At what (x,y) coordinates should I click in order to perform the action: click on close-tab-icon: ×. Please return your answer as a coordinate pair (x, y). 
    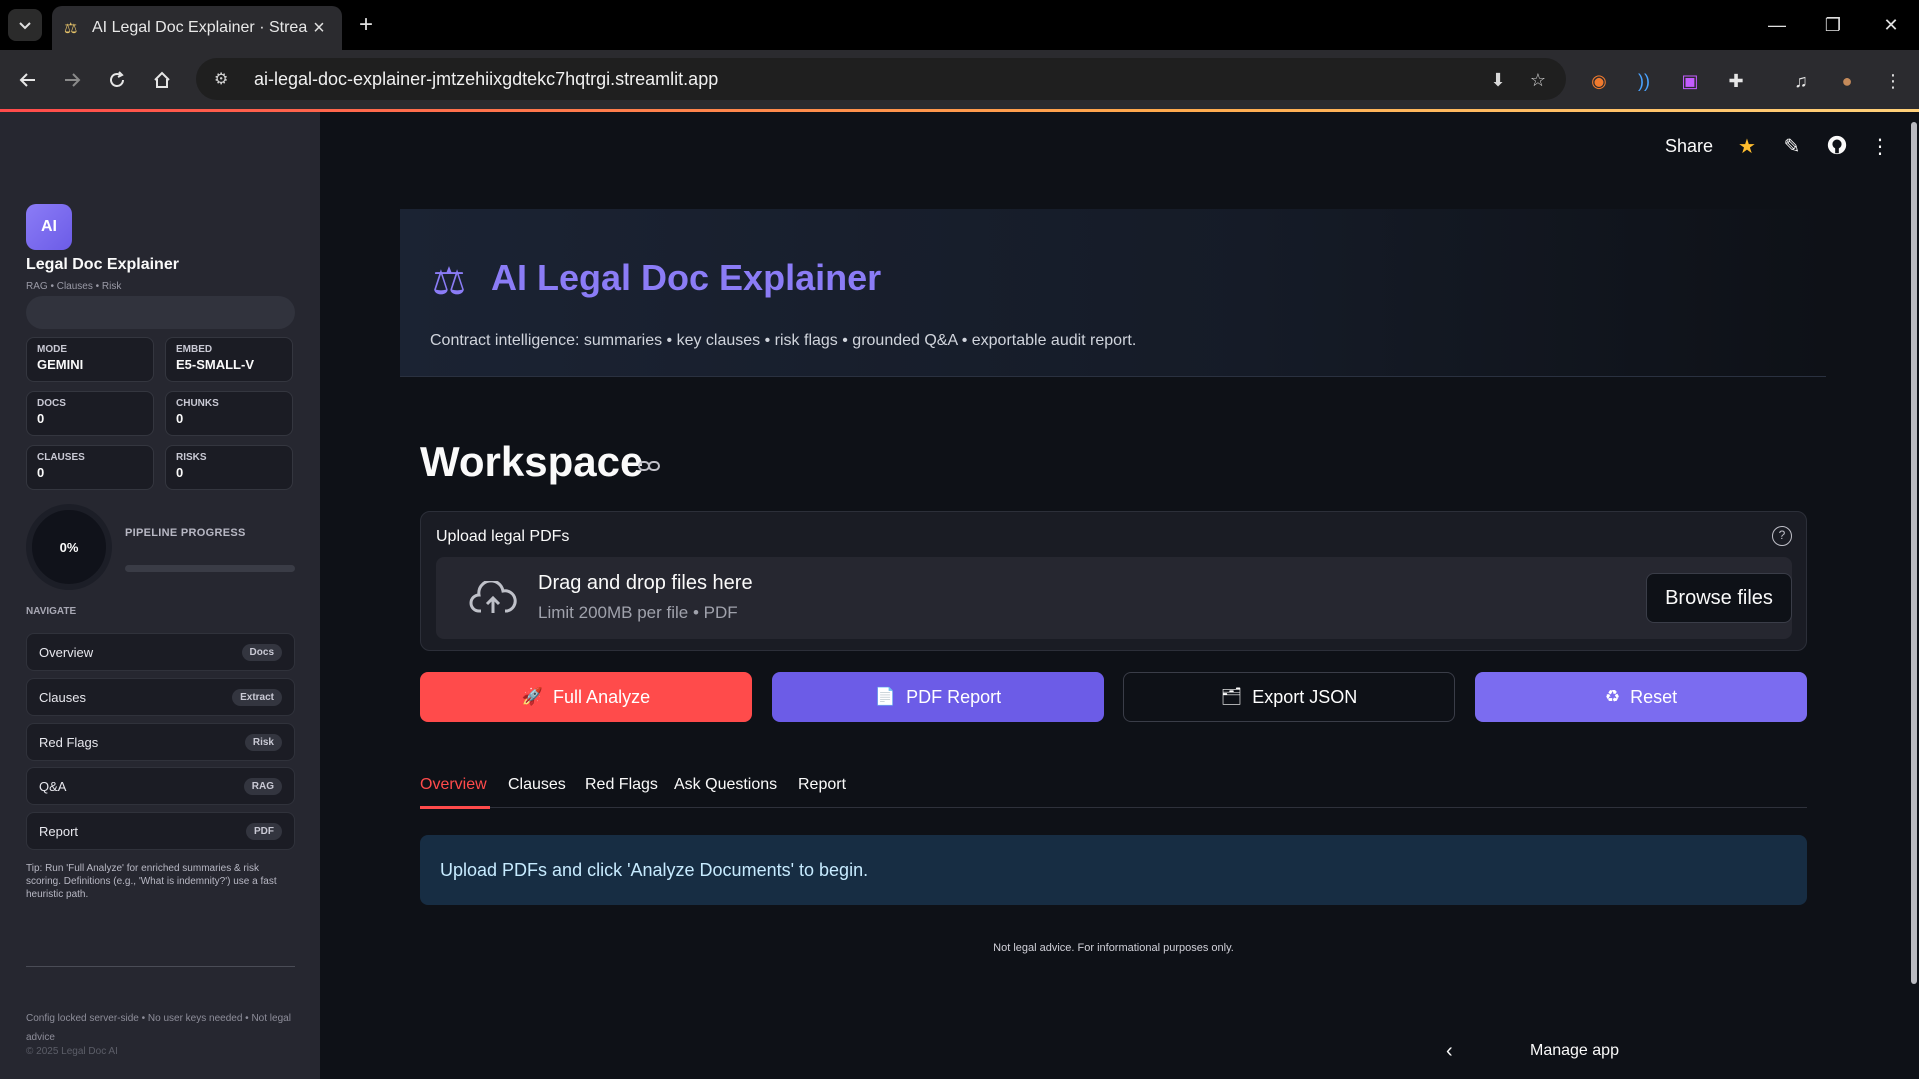
    Looking at the image, I should click on (319, 28).